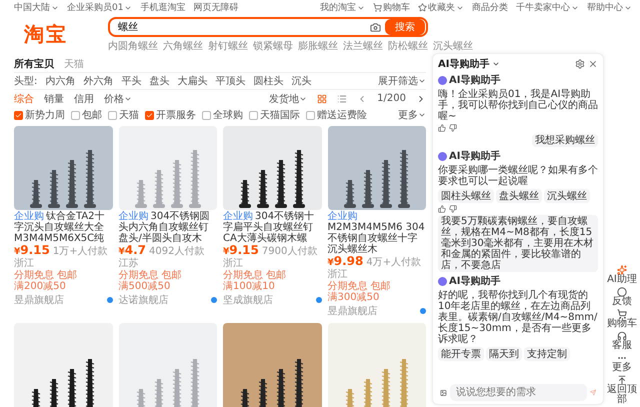 This screenshot has width=640, height=407. What do you see at coordinates (622, 390) in the screenshot?
I see `side-tool-button: 返回顶部` at bounding box center [622, 390].